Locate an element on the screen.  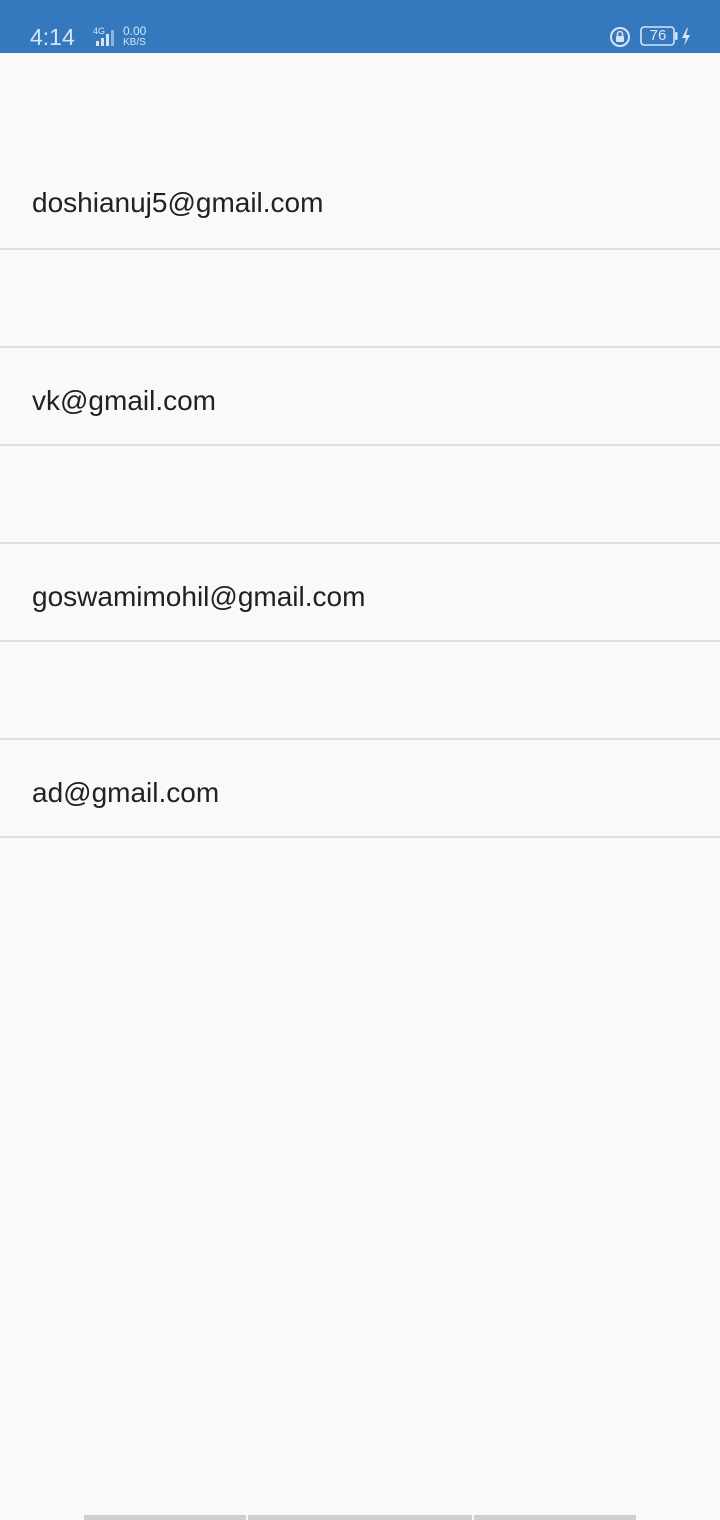
data-speed-unit: KB/S is located at coordinates (134, 42).